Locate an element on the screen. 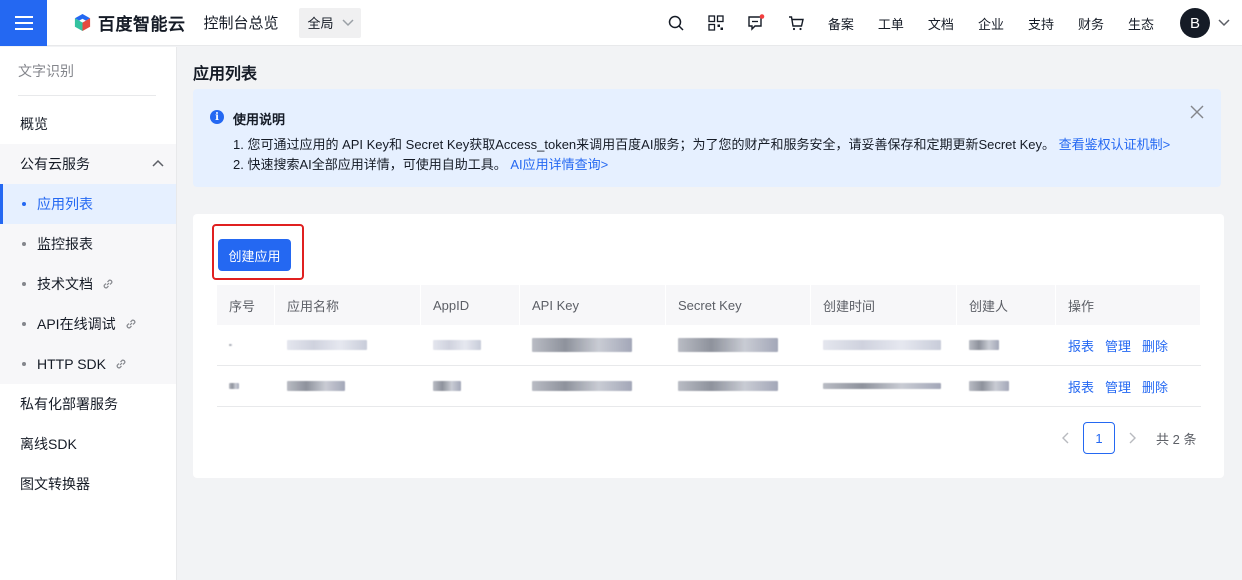 The image size is (1242, 580). nav-enterprise: 企业 is located at coordinates (991, 23).